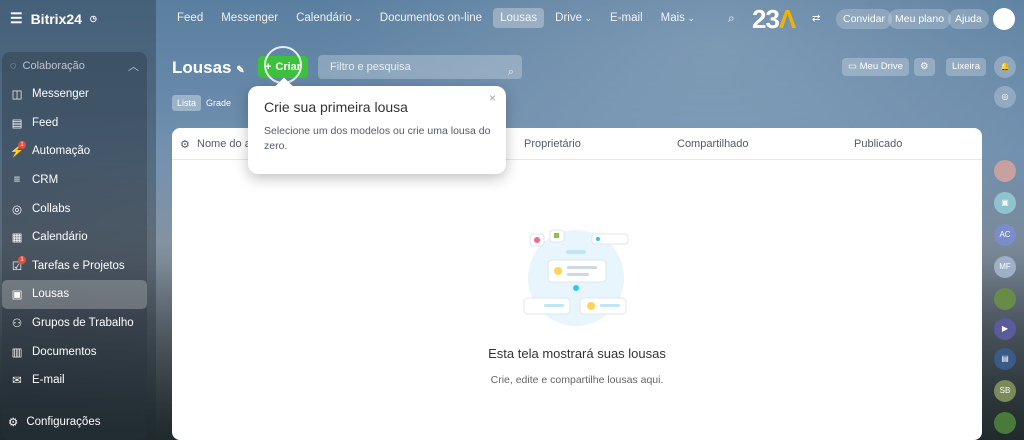 The width and height of the screenshot is (1024, 440). I want to click on column-name: Nome do ar, so click(225, 144).